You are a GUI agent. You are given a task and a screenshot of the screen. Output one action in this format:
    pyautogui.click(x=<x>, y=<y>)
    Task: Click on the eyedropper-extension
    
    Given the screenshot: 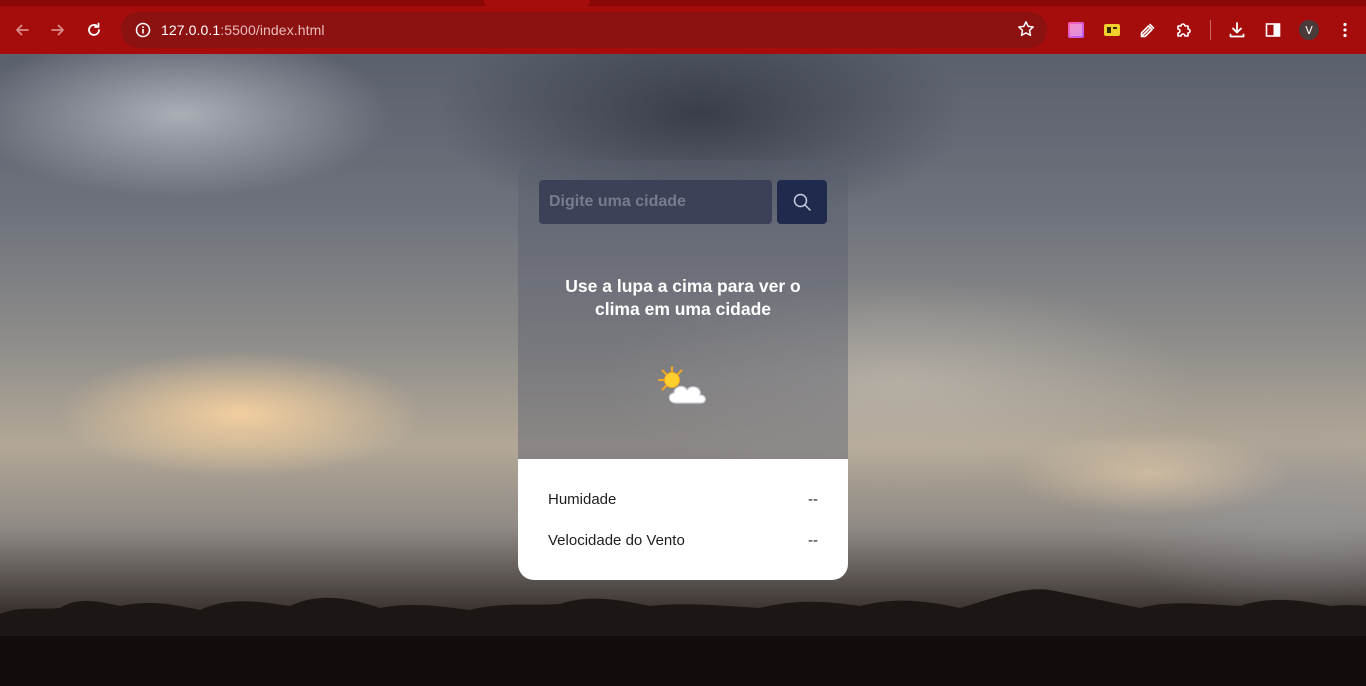 What is the action you would take?
    pyautogui.click(x=1148, y=30)
    